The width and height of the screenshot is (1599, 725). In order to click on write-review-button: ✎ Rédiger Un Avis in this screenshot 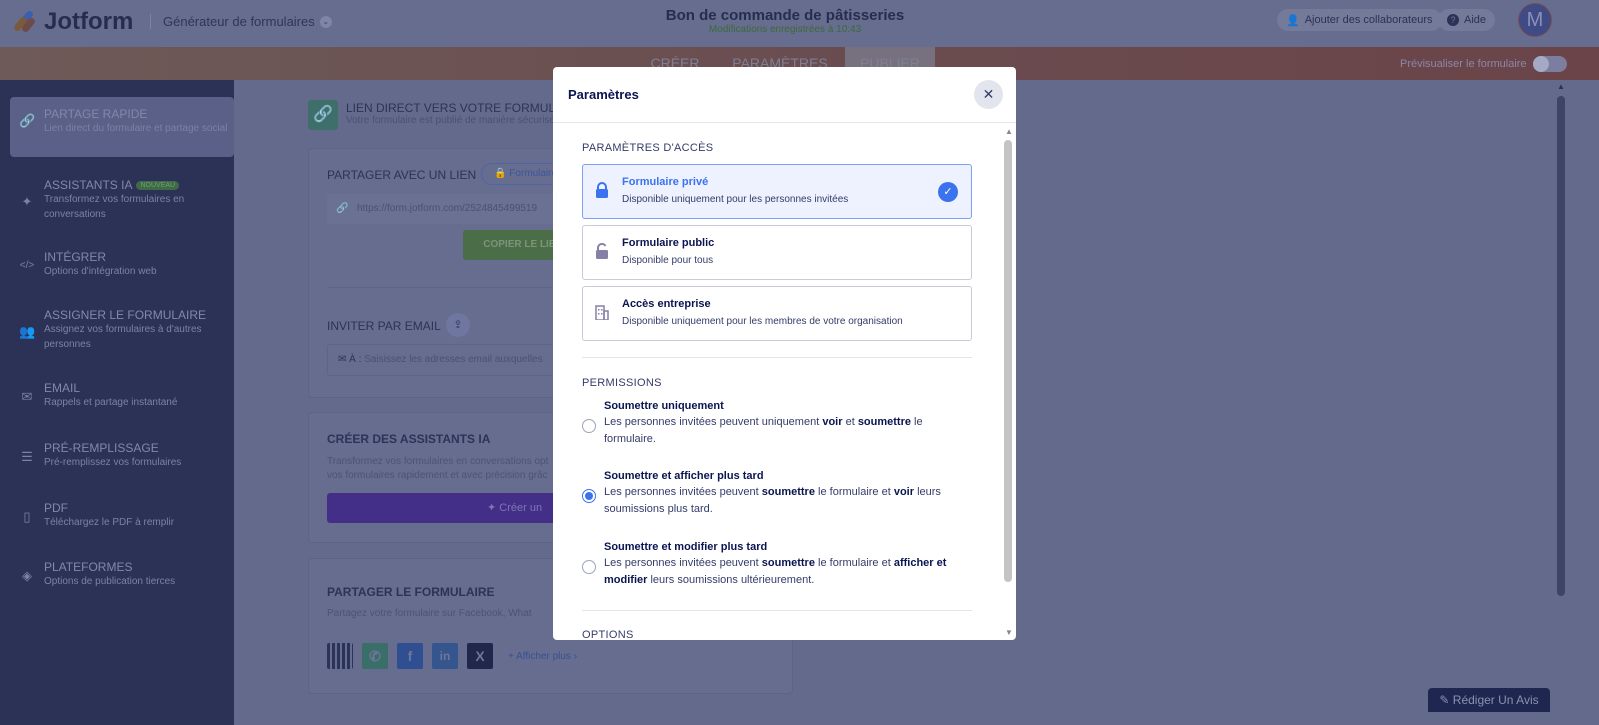, I will do `click(1489, 700)`.